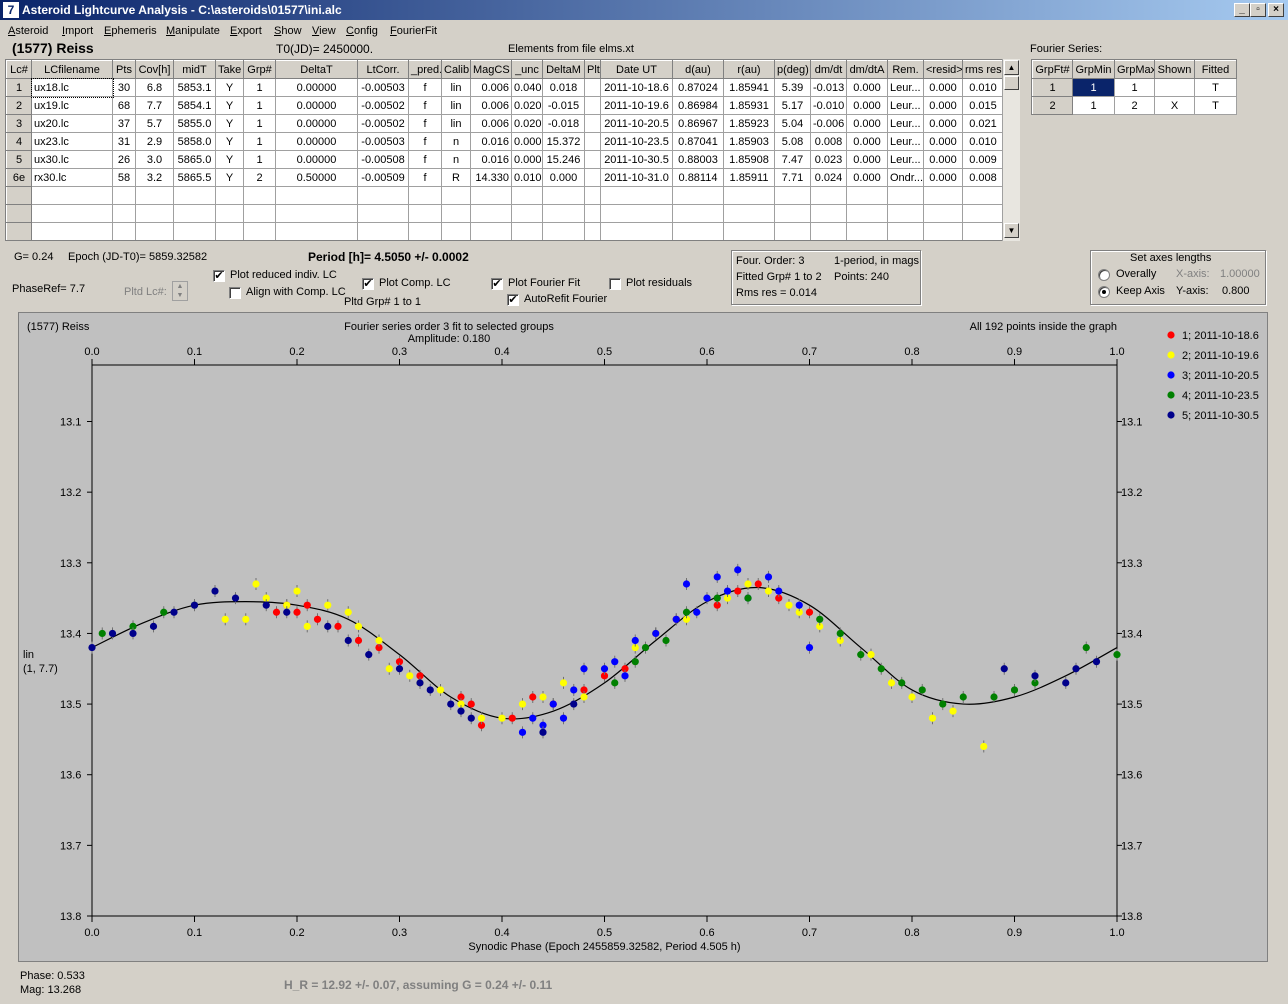  Describe the element at coordinates (229, 141) in the screenshot. I see `table-cell: Y` at that location.